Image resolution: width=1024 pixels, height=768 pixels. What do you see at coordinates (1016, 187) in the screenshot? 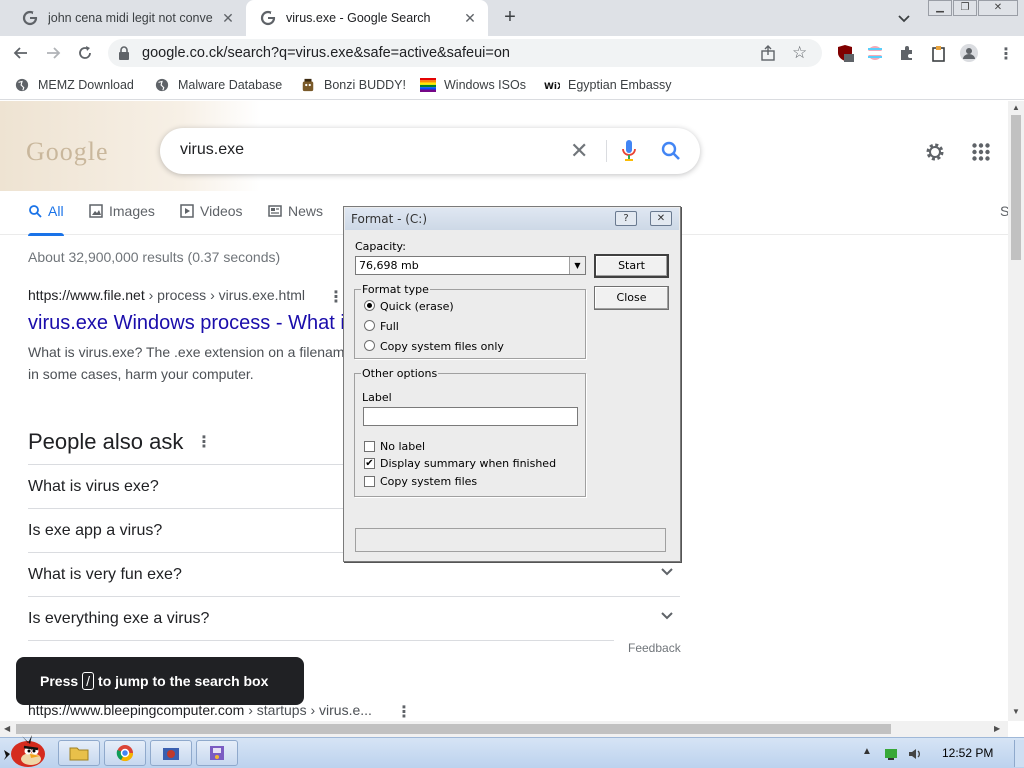
I see `vertical-scroll-thumb` at bounding box center [1016, 187].